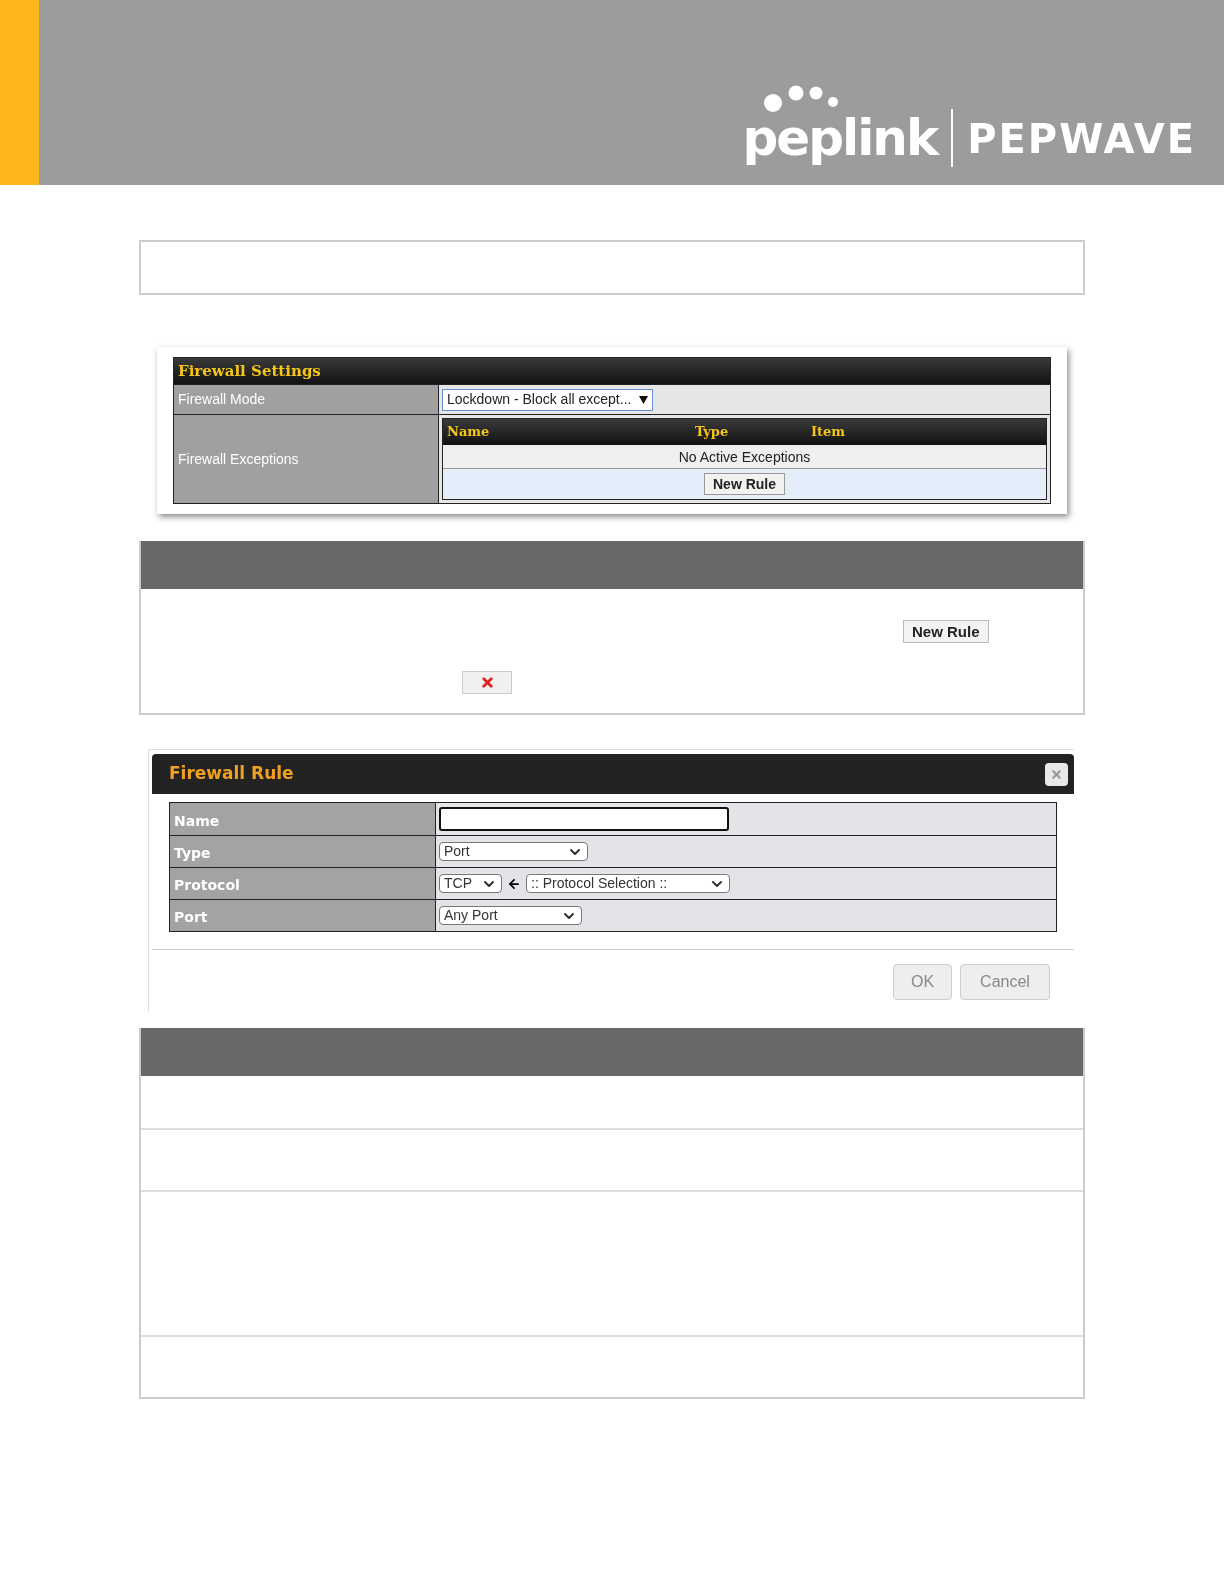 This screenshot has height=1584, width=1224. Describe the element at coordinates (712, 432) in the screenshot. I see `column-header: Type` at that location.